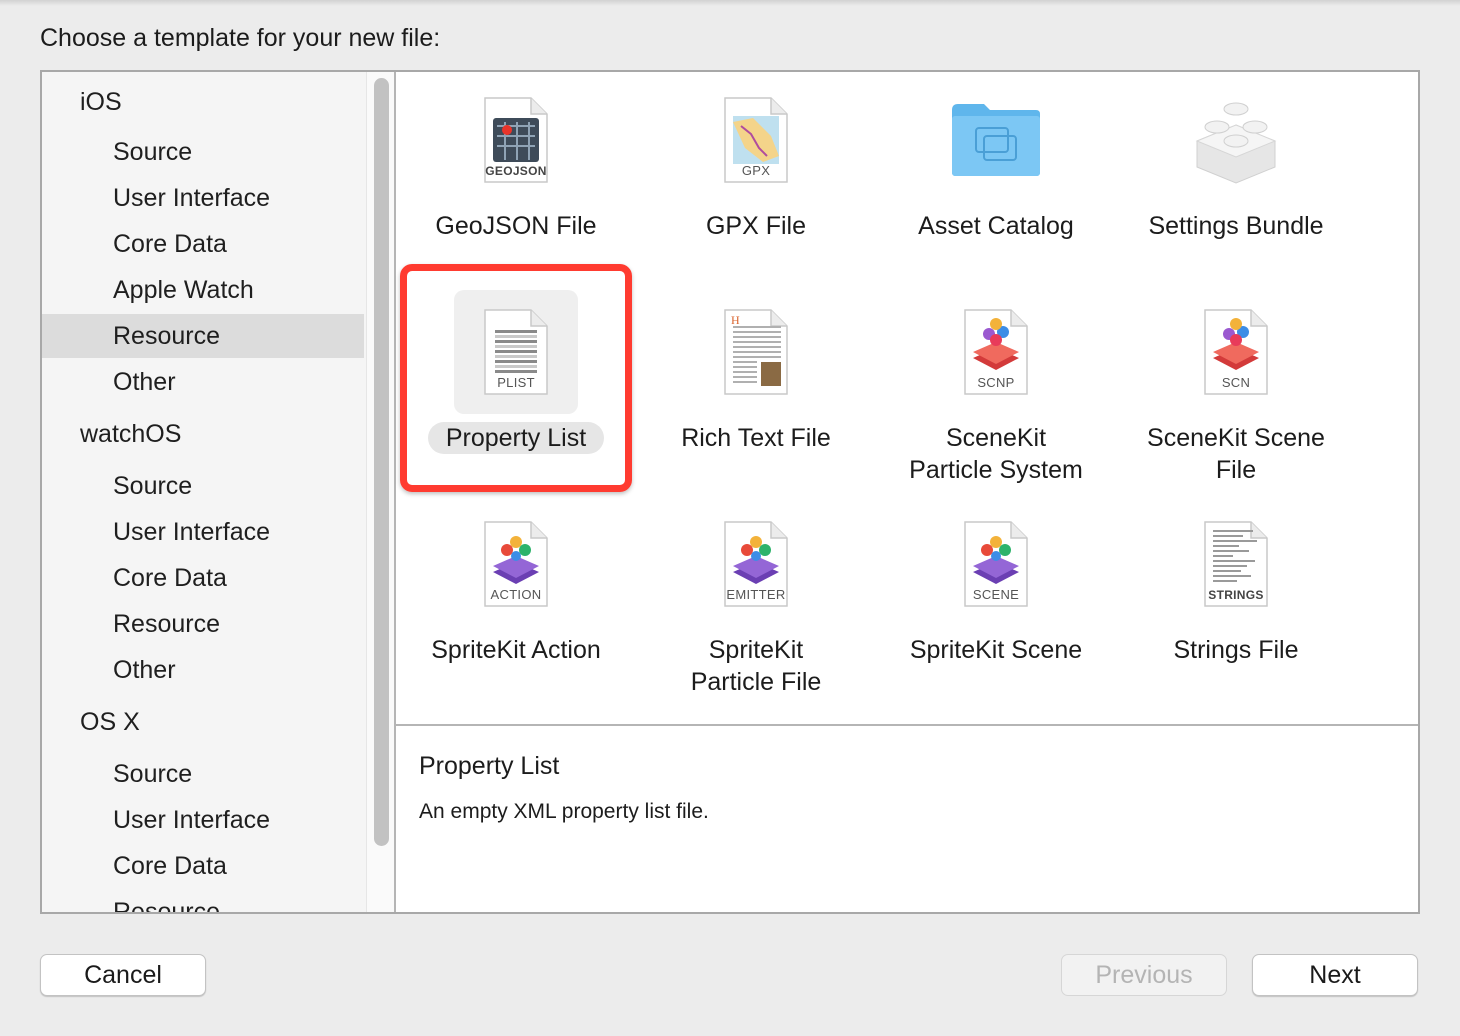 The height and width of the screenshot is (1036, 1460). I want to click on description-text: An empty XML property list file., so click(564, 811).